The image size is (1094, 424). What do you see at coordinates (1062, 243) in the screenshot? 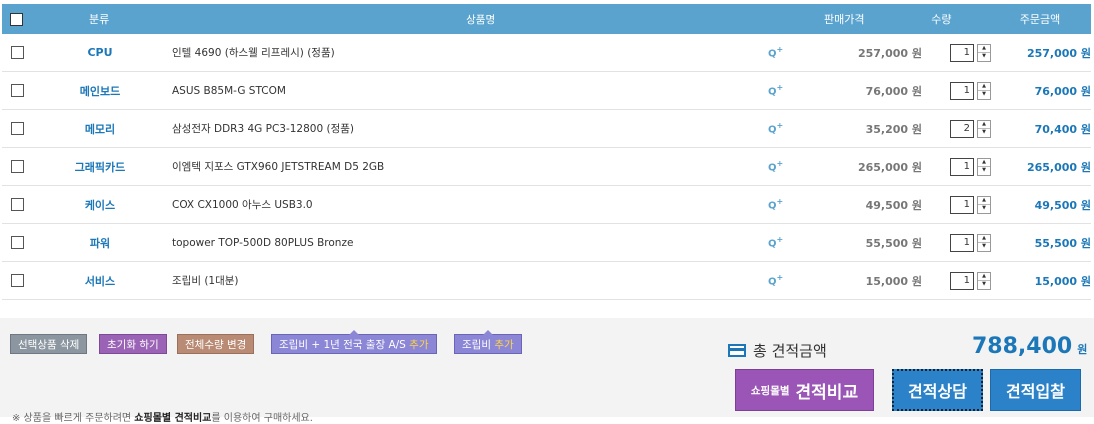
I see `row-total: 55,500 원` at bounding box center [1062, 243].